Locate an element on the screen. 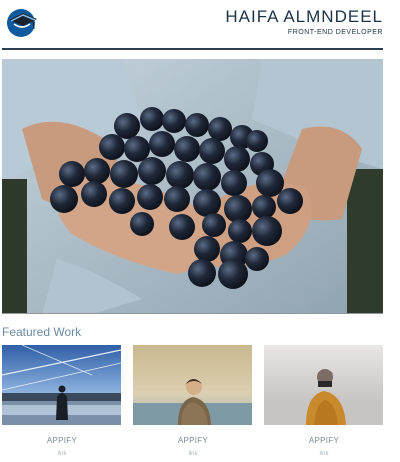 Image resolution: width=400 pixels, height=462 pixels. site-header: HAIFA ALMNDEEL FRONT-END DEVELOPER is located at coordinates (200, 24).